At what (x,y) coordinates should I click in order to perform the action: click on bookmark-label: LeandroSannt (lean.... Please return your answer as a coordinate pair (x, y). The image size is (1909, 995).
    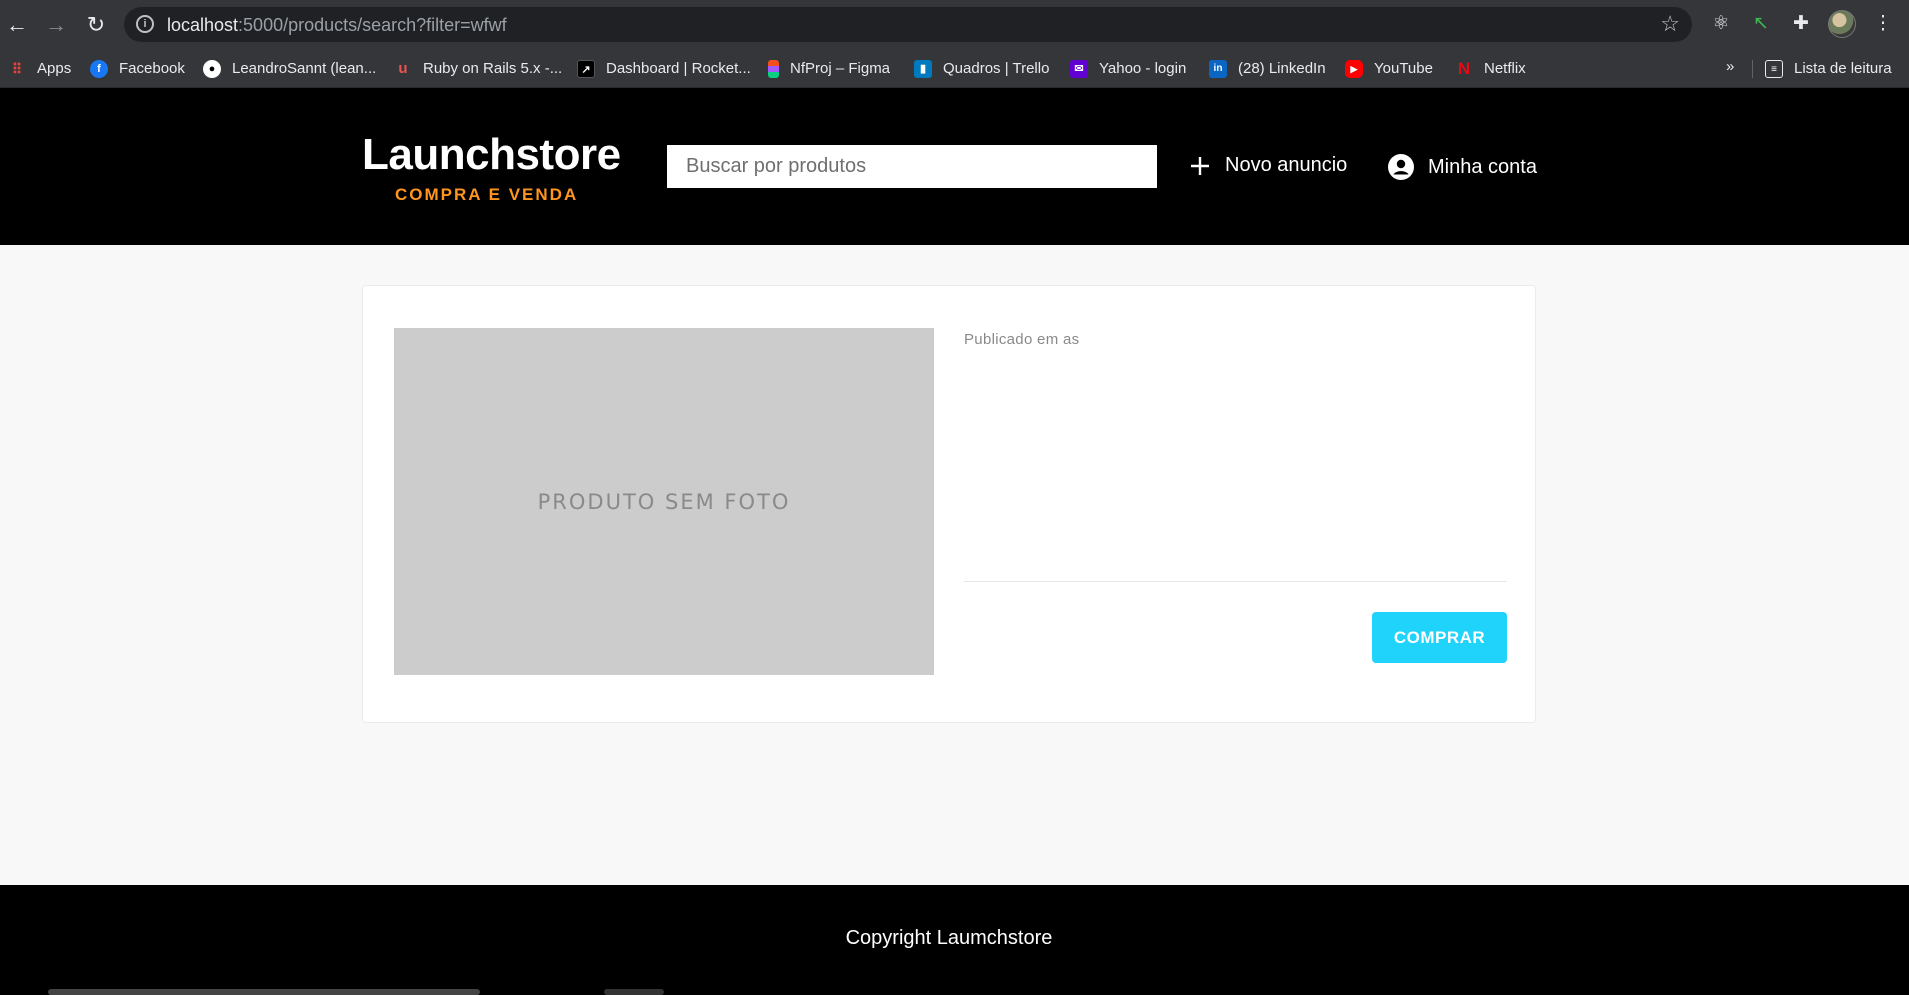
    Looking at the image, I should click on (304, 68).